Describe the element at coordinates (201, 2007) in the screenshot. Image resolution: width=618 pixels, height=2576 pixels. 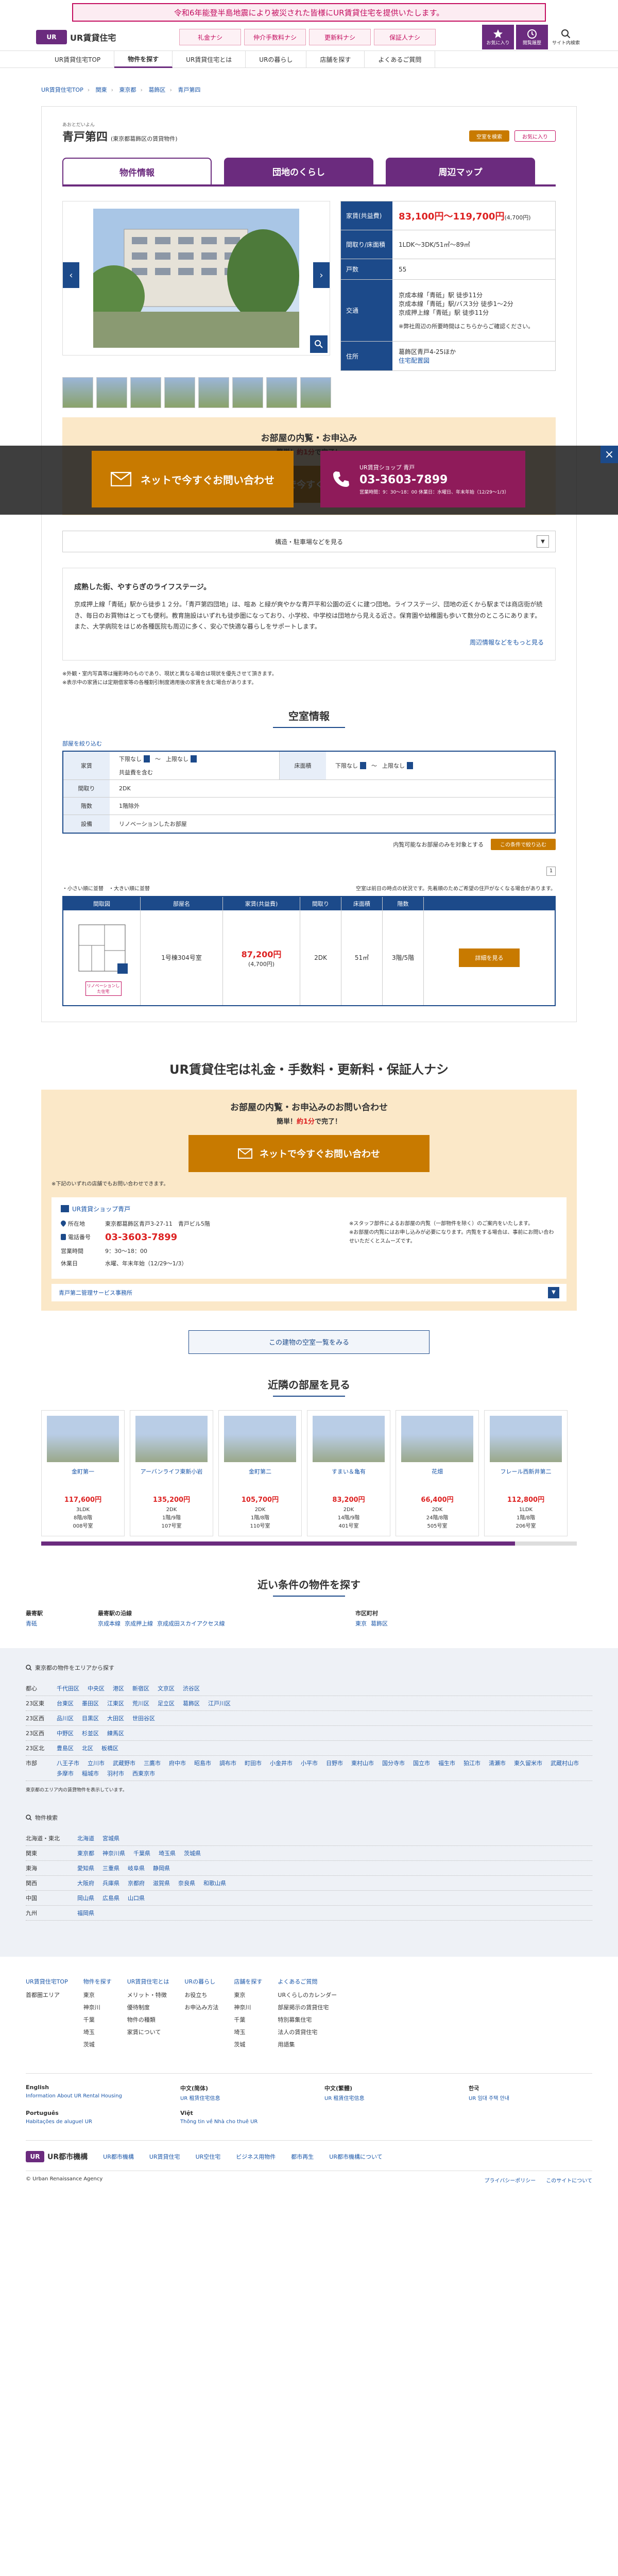
I see `sitemap-item: お申込み方法` at that location.